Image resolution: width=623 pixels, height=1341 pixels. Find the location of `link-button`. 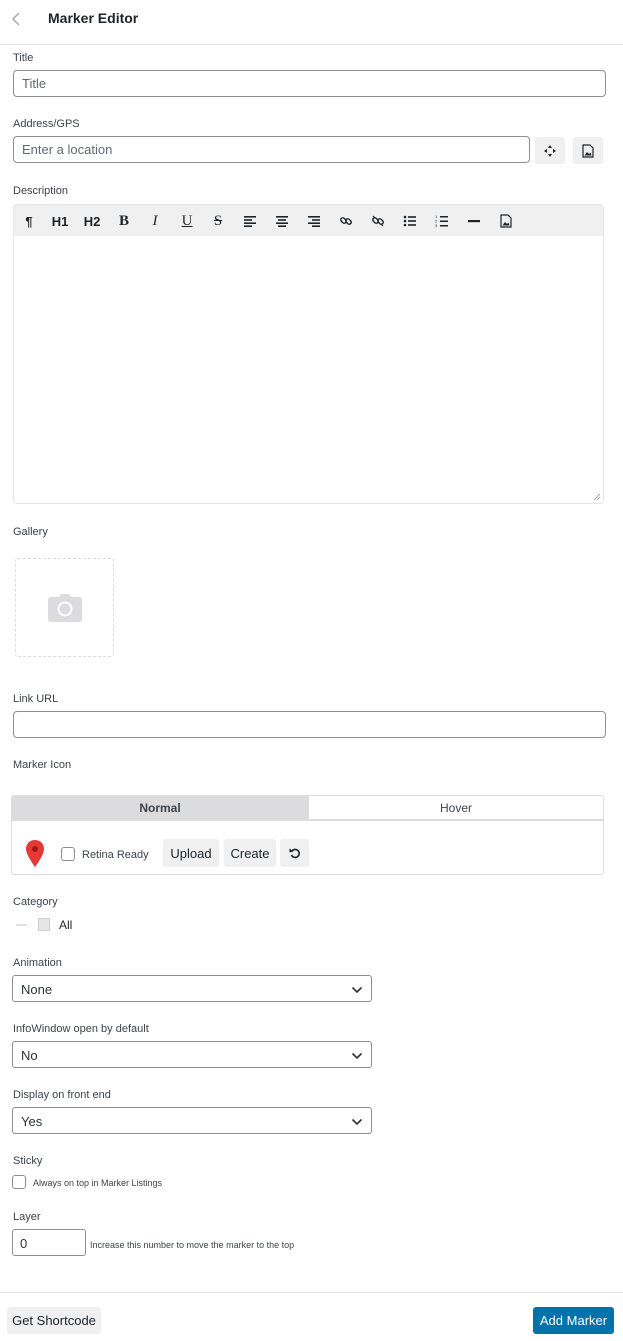

link-button is located at coordinates (346, 221).